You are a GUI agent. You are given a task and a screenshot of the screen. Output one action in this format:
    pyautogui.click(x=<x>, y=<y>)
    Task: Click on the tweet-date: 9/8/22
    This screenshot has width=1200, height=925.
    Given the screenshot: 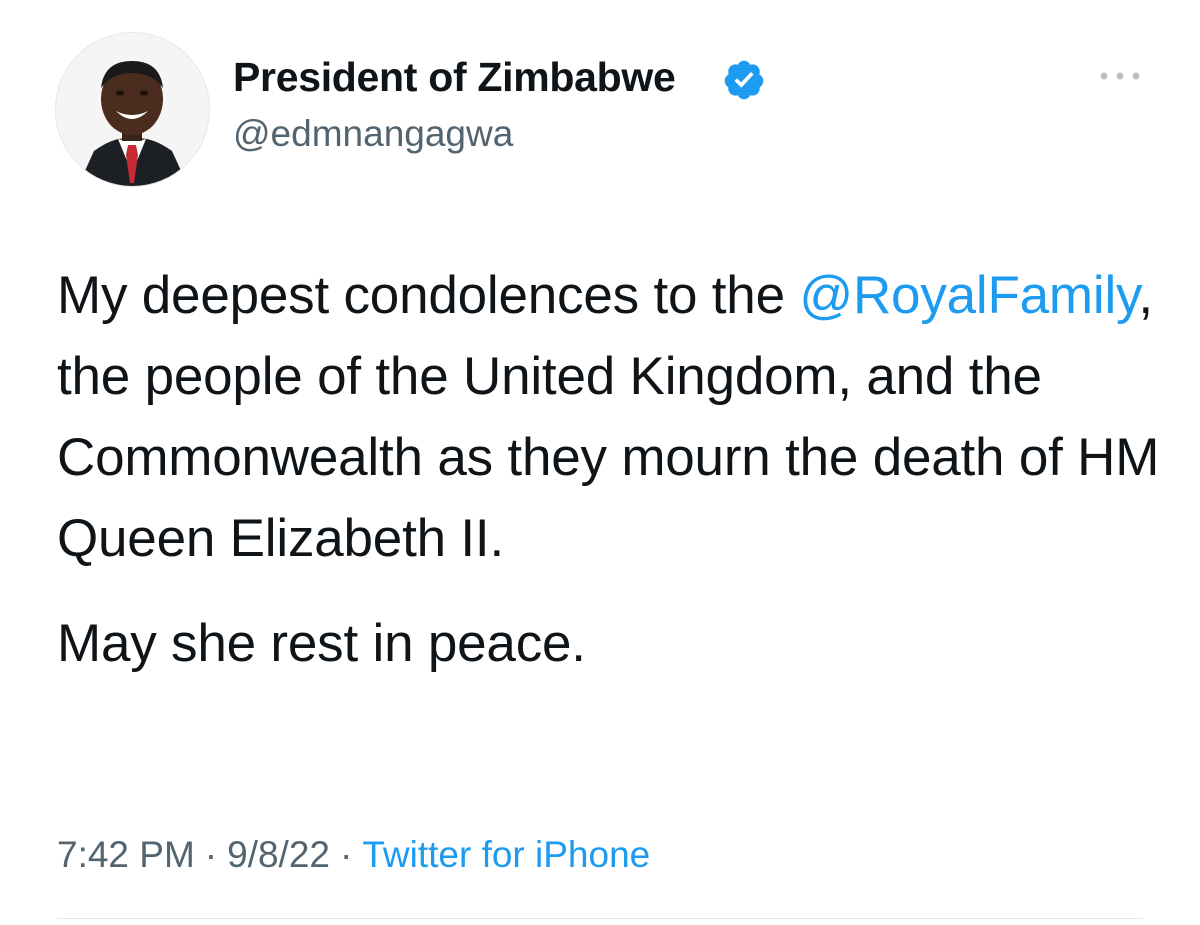 What is the action you would take?
    pyautogui.click(x=278, y=854)
    